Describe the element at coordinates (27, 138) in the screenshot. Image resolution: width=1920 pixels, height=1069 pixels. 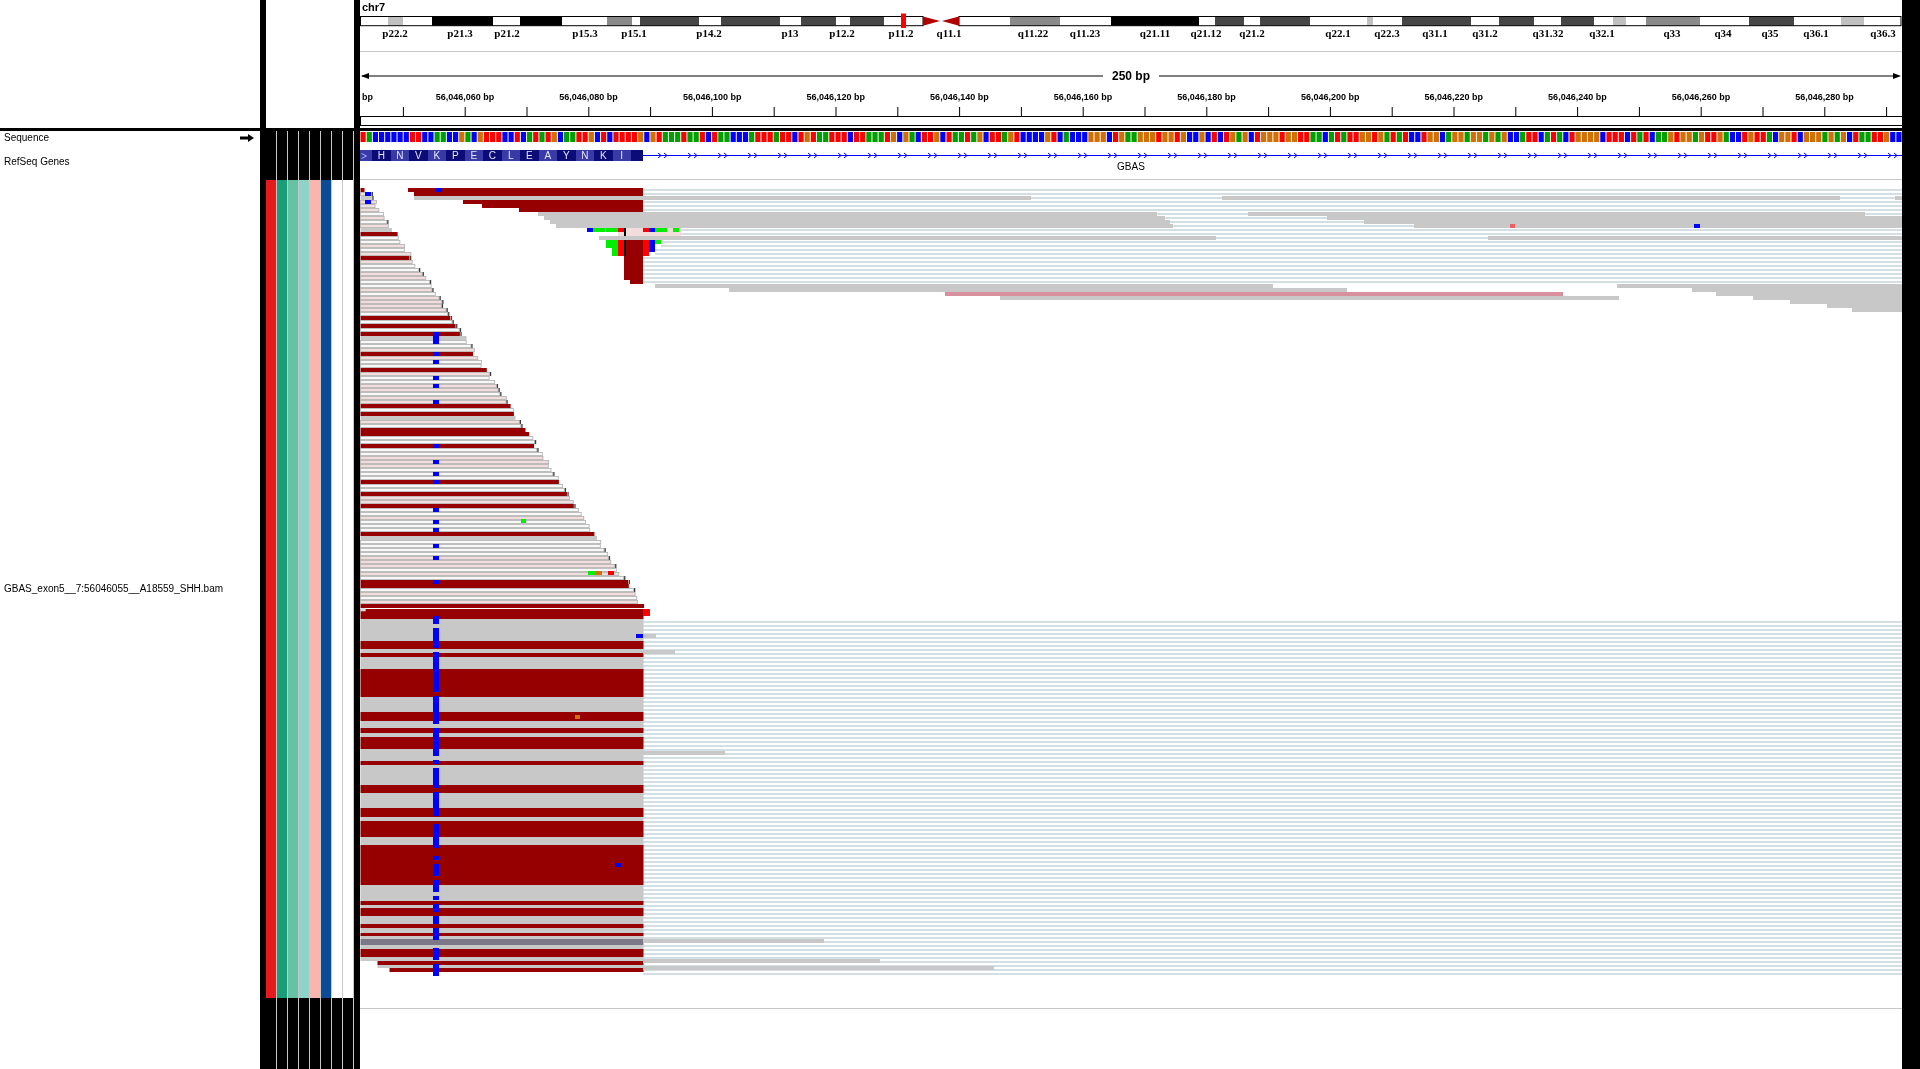
I see `track-name: Sequence` at that location.